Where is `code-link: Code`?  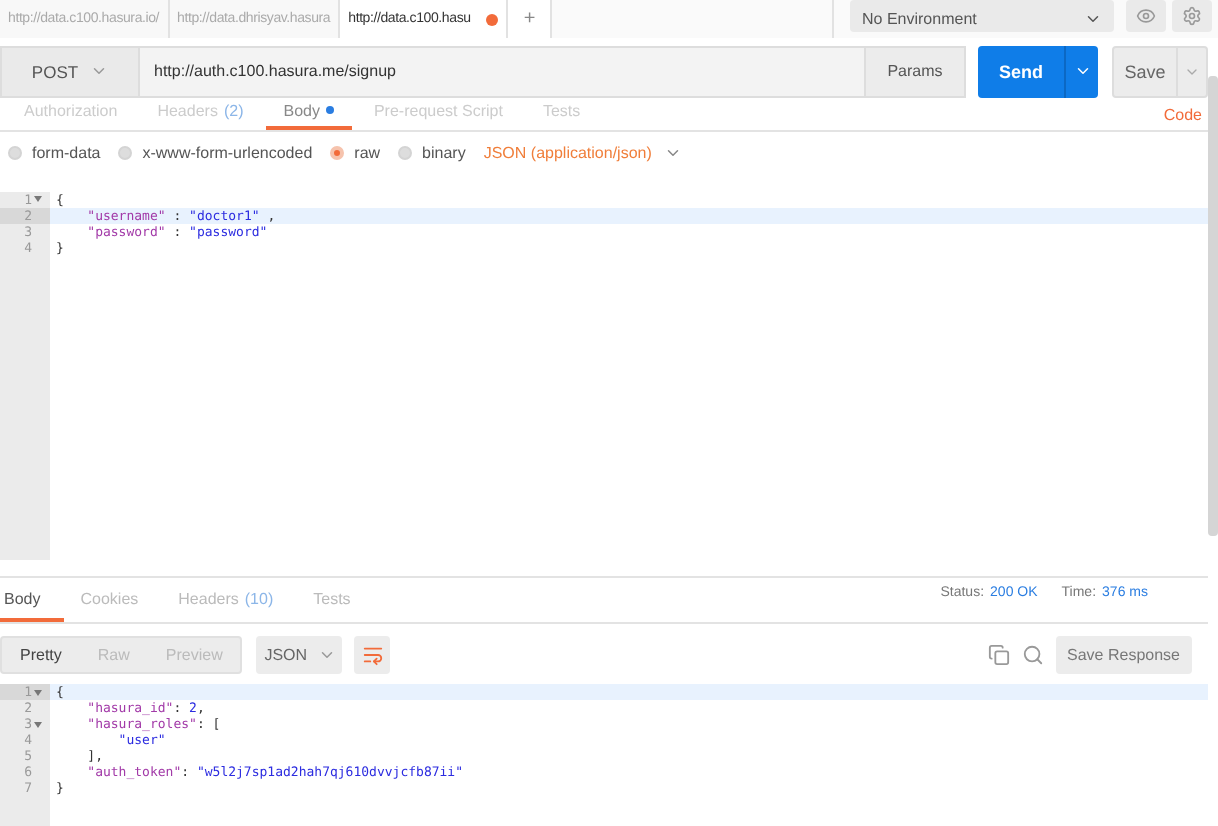 code-link: Code is located at coordinates (1182, 117).